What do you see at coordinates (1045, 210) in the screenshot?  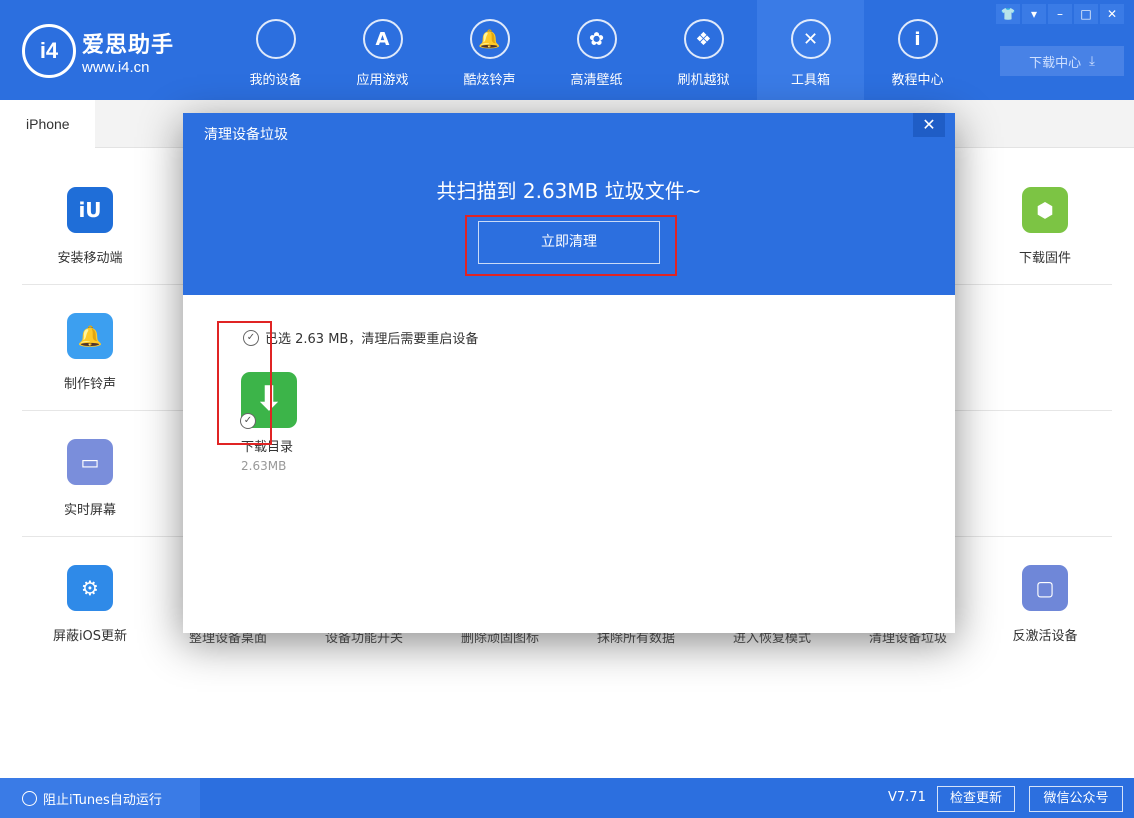 I see `tool-icon: ⬢` at bounding box center [1045, 210].